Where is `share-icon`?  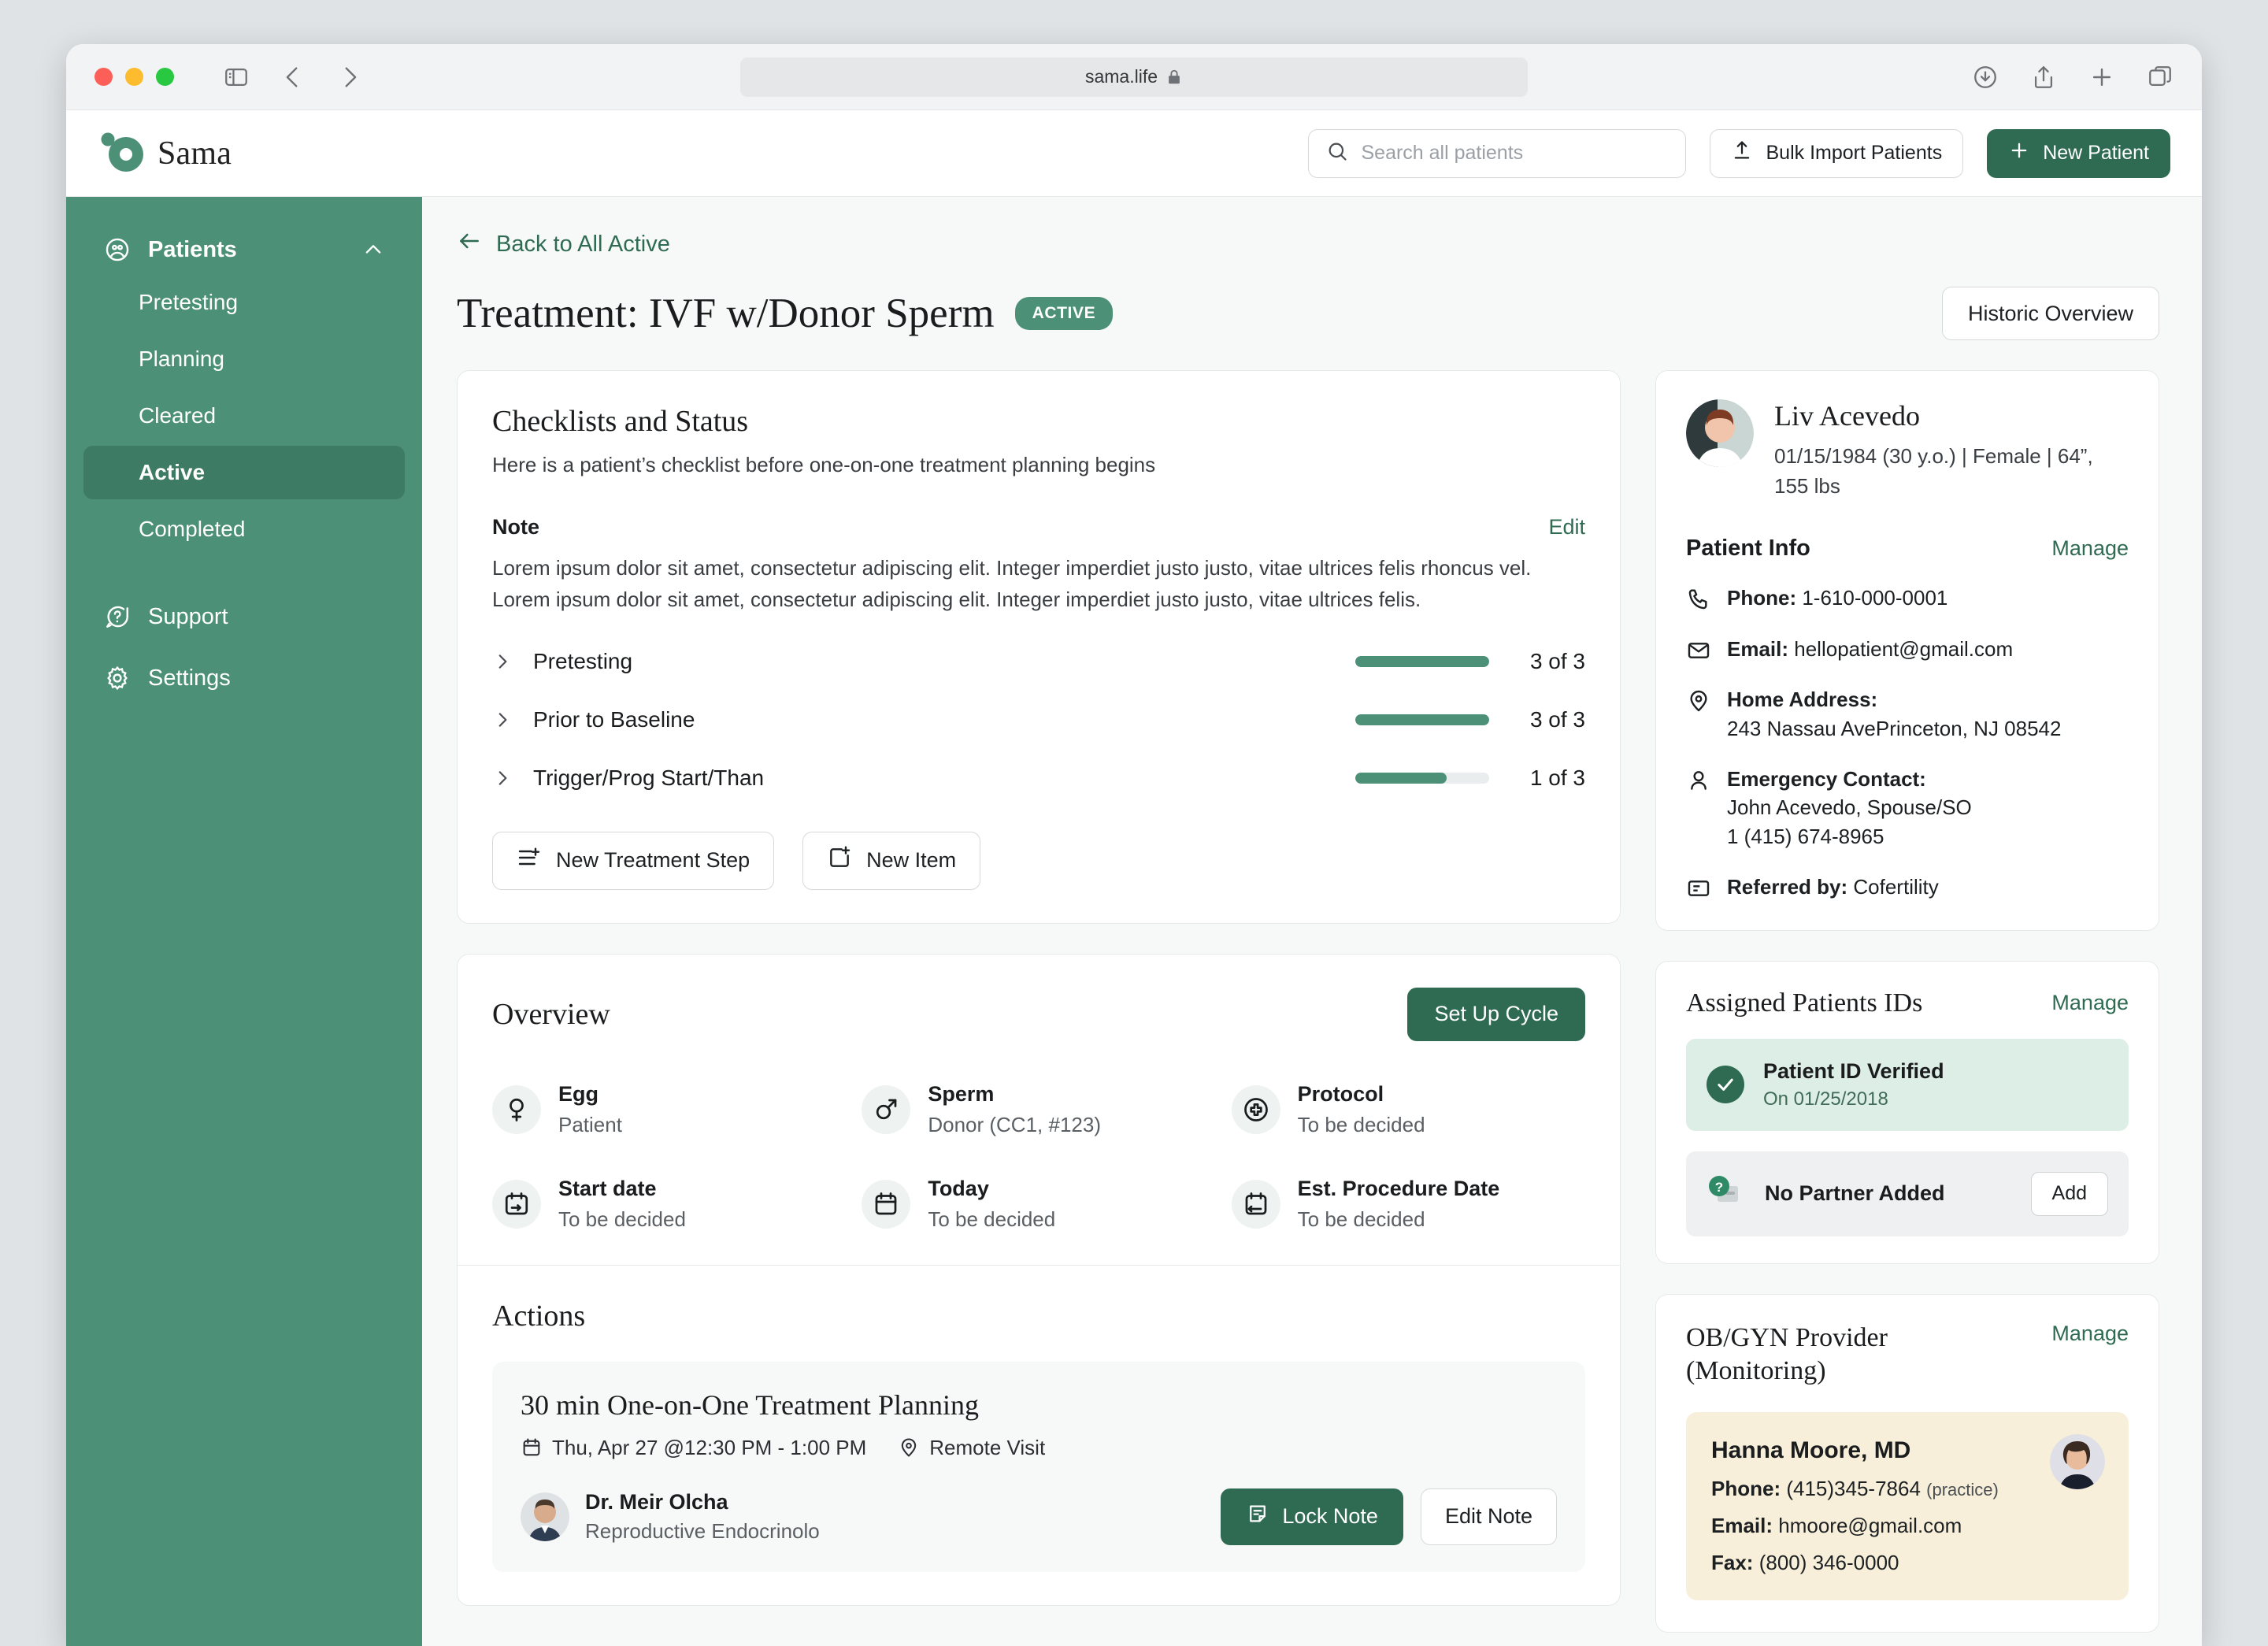 share-icon is located at coordinates (2043, 78).